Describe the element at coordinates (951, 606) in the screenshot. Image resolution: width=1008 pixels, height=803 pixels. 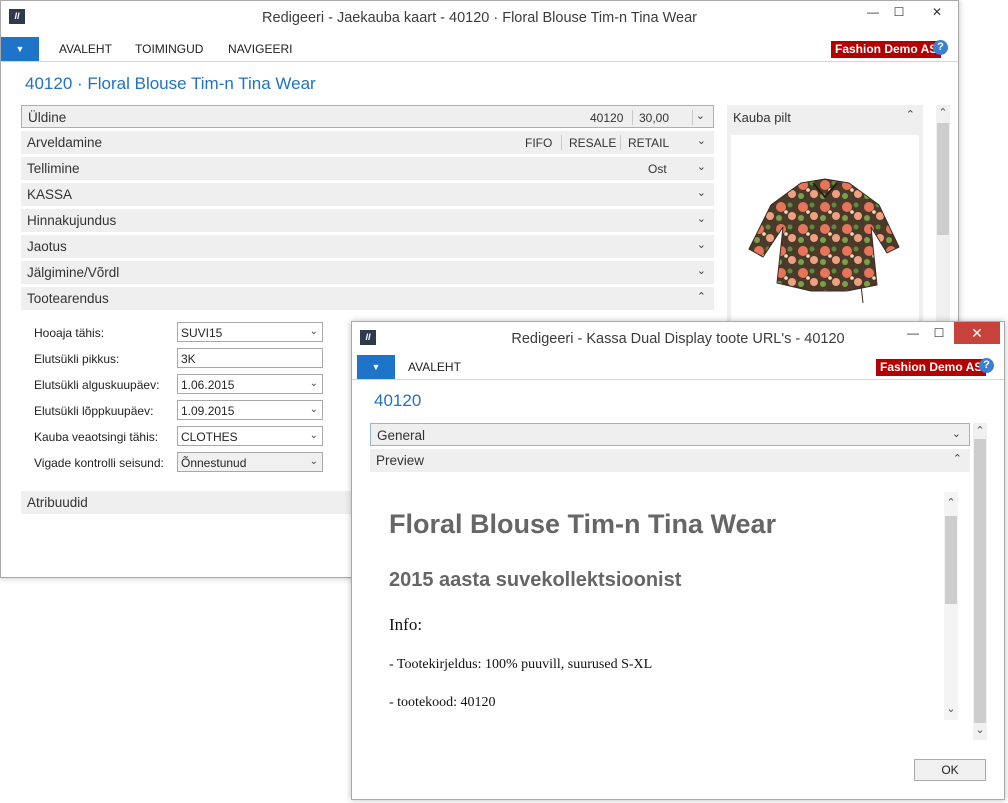
I see `preview-scrollbar: ⌃ ⌄` at that location.